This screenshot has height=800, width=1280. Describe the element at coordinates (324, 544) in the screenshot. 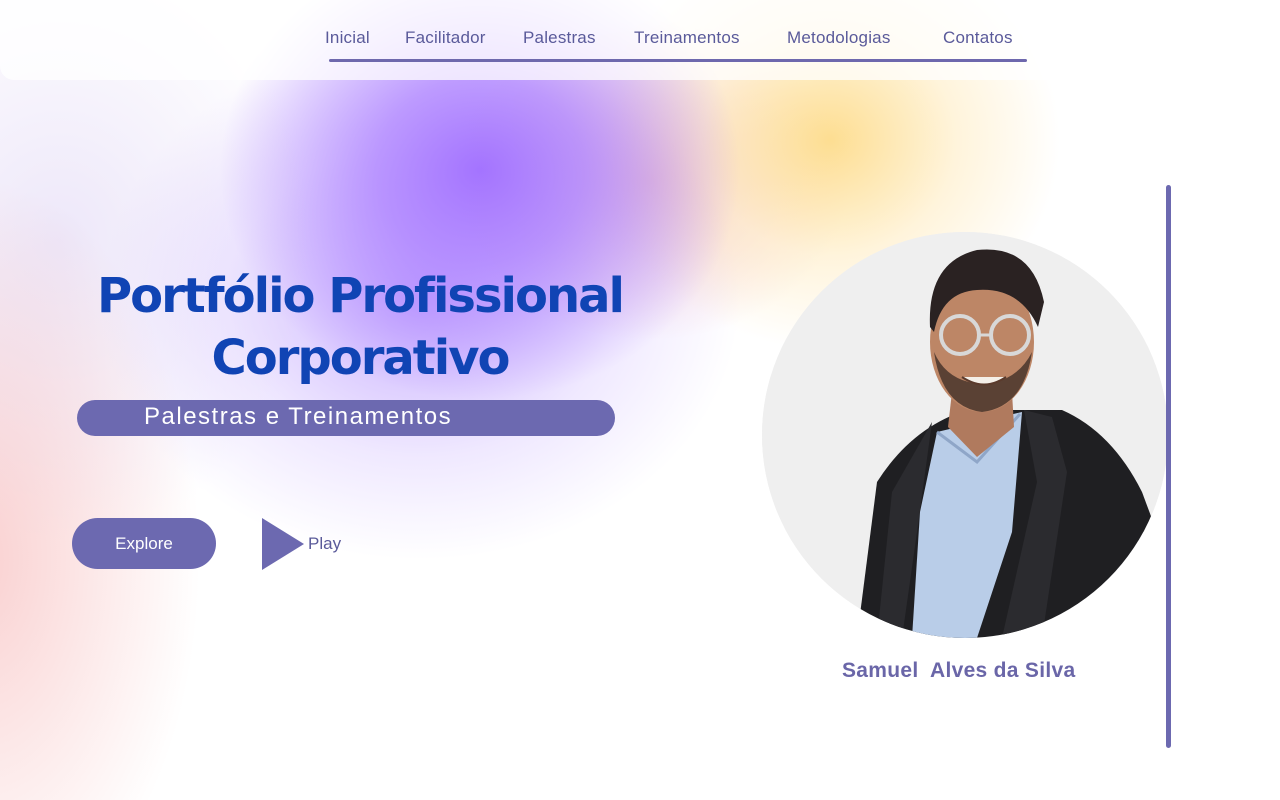

I see `play-label: Play` at that location.